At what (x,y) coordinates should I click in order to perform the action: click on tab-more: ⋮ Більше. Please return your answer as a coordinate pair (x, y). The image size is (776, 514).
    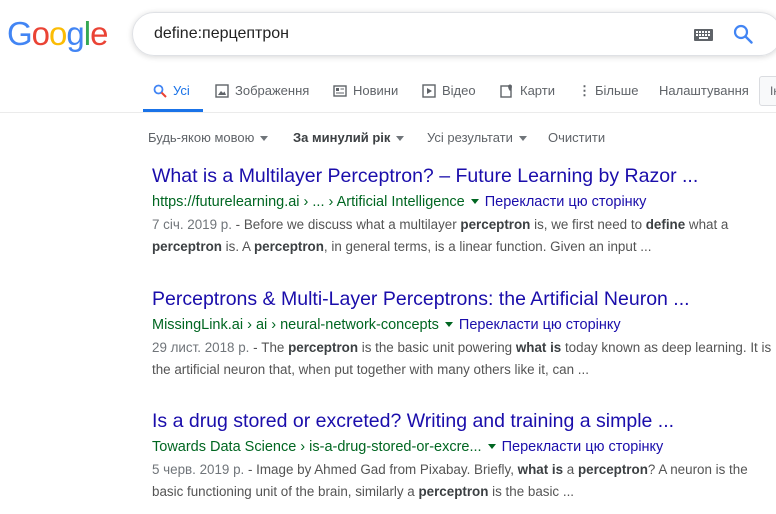
    Looking at the image, I should click on (608, 93).